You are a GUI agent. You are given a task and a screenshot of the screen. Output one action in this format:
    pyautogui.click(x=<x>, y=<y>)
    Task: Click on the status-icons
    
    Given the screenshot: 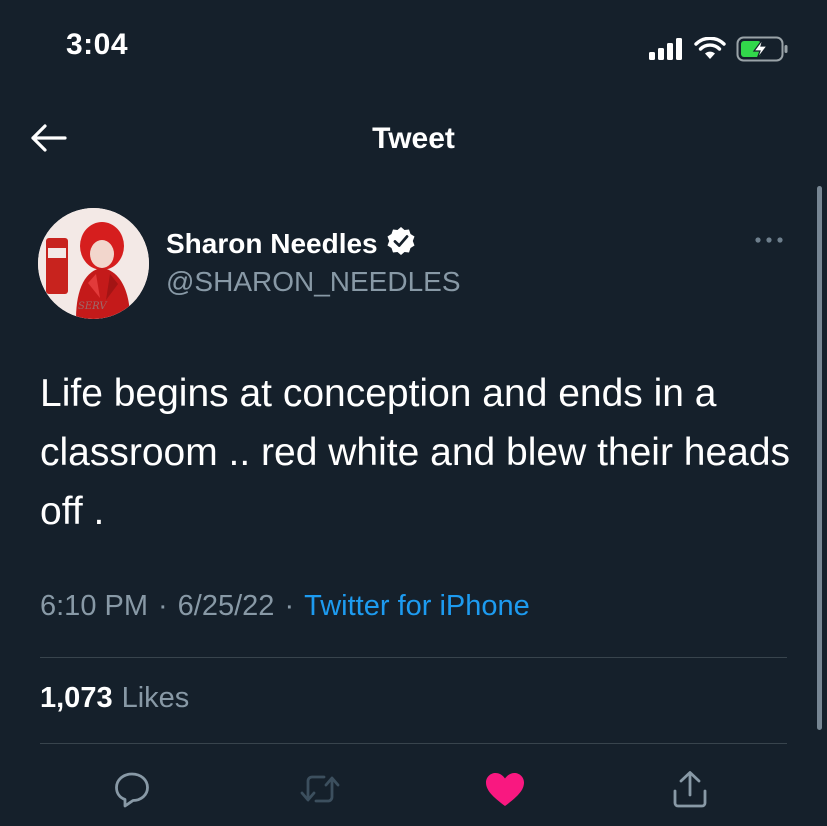 What is the action you would take?
    pyautogui.click(x=719, y=51)
    